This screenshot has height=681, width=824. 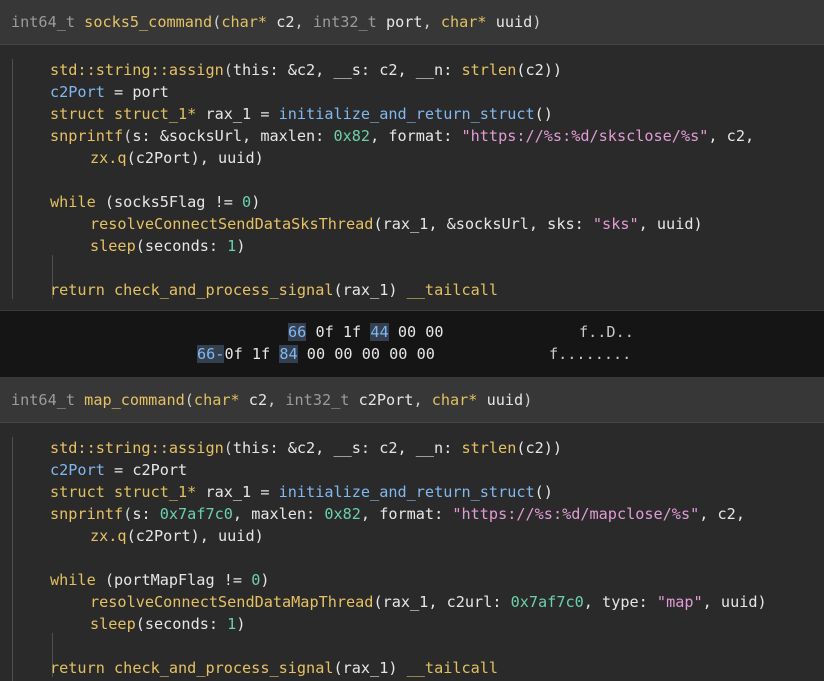 I want to click on hex-ascii: f..D.., so click(x=606, y=332).